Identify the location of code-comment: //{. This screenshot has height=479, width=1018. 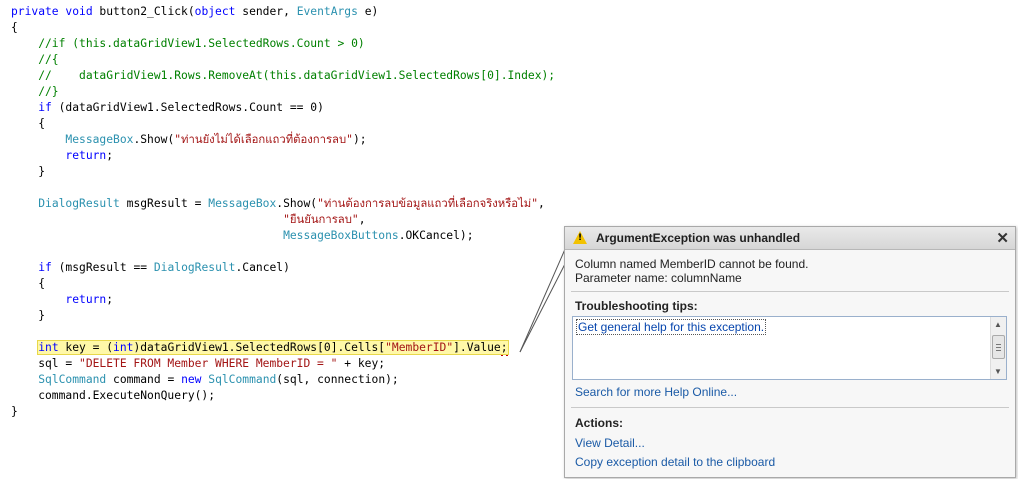
(35, 59).